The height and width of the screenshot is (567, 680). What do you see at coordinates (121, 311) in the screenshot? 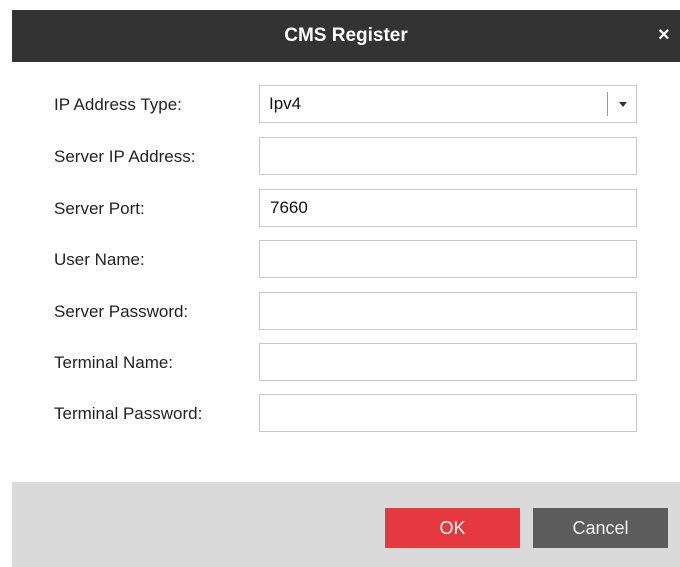
I see `server-password-label: Server Password:` at bounding box center [121, 311].